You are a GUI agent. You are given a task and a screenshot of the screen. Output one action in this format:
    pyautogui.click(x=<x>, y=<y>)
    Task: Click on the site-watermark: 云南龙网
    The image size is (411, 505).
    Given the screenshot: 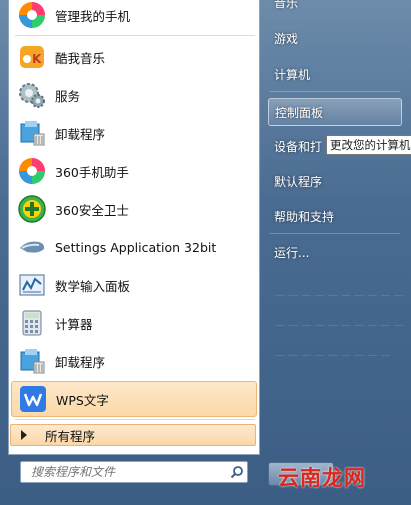 What is the action you would take?
    pyautogui.click(x=322, y=478)
    